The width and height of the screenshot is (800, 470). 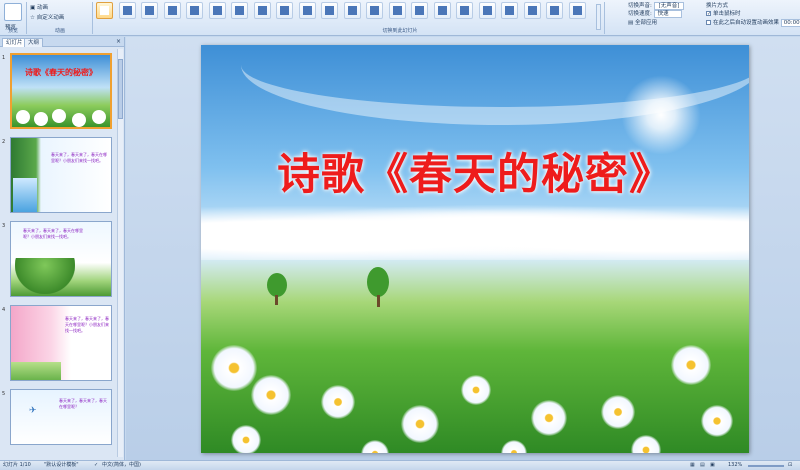 I want to click on advance-label: 换片方式, so click(x=717, y=6).